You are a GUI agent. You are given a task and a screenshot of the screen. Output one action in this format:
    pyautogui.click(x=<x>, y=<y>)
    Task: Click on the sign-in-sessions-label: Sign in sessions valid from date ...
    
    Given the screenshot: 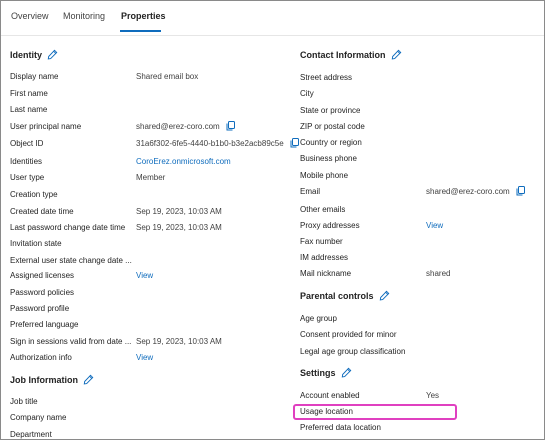 What is the action you would take?
    pyautogui.click(x=71, y=341)
    